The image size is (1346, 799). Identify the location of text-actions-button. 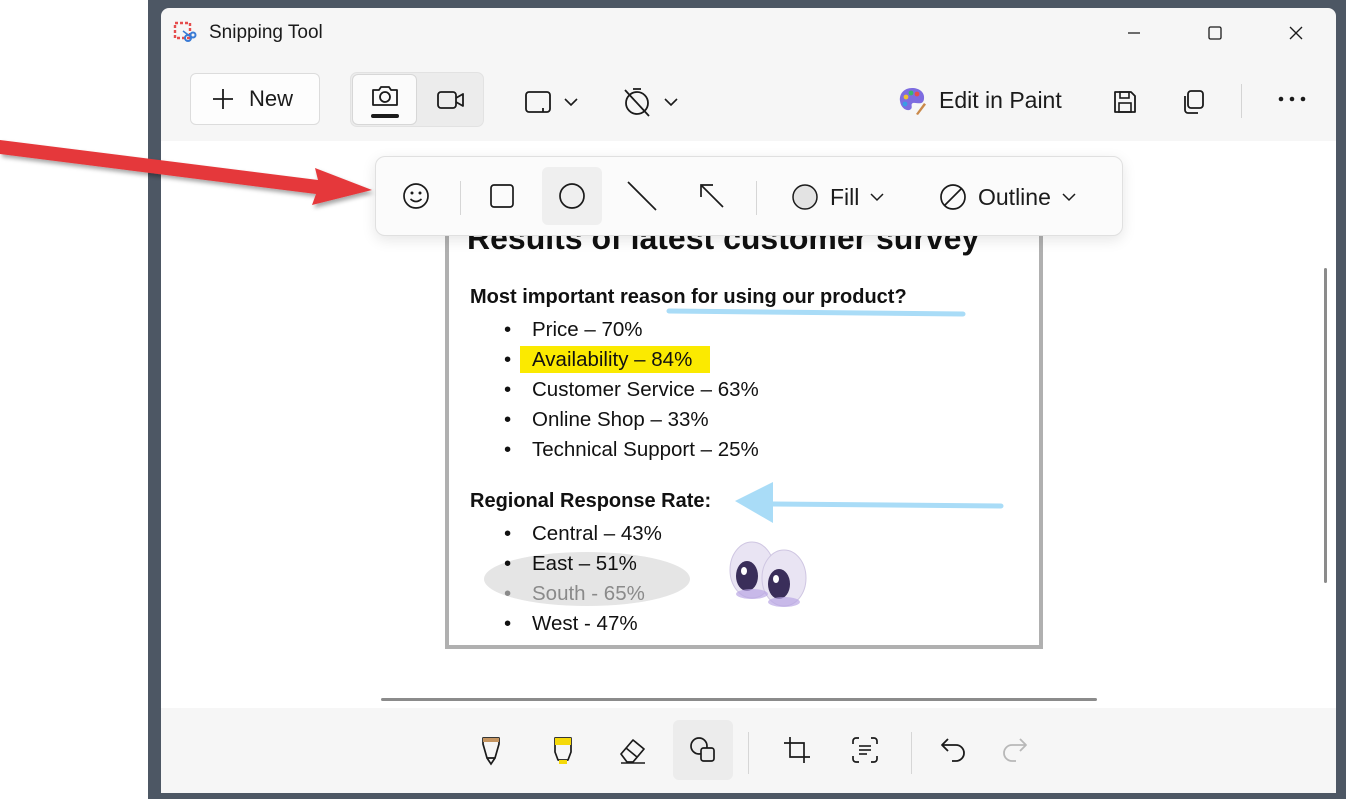
(865, 750).